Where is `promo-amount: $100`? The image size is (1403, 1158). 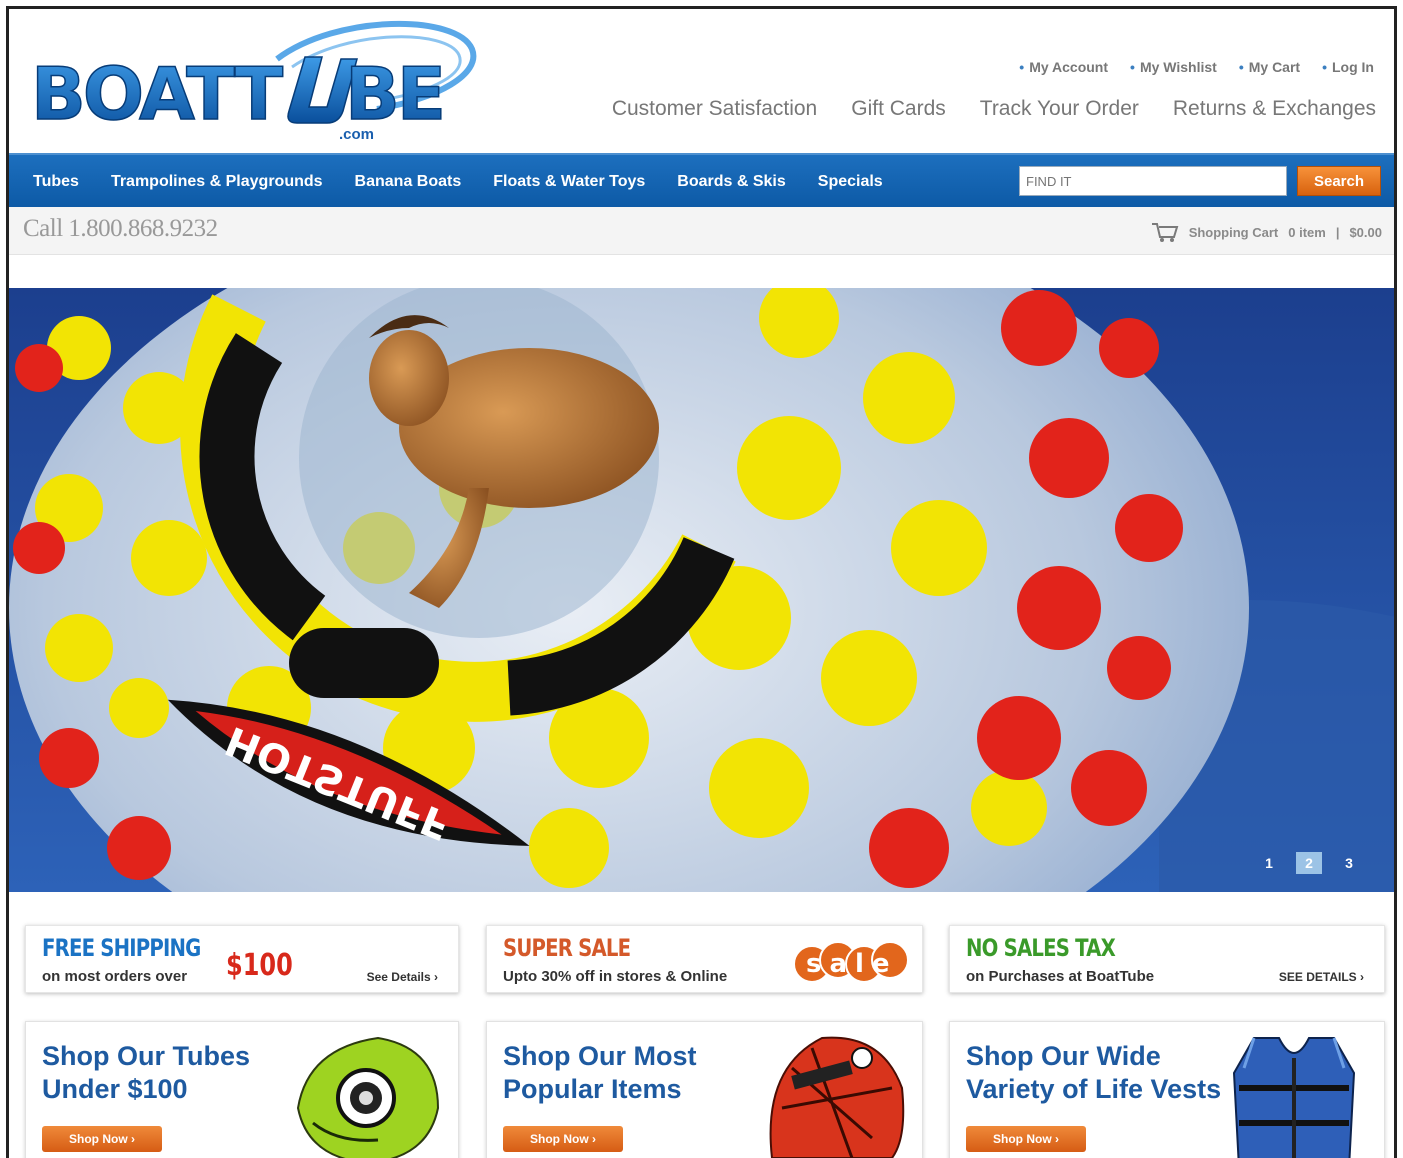 promo-amount: $100 is located at coordinates (259, 965).